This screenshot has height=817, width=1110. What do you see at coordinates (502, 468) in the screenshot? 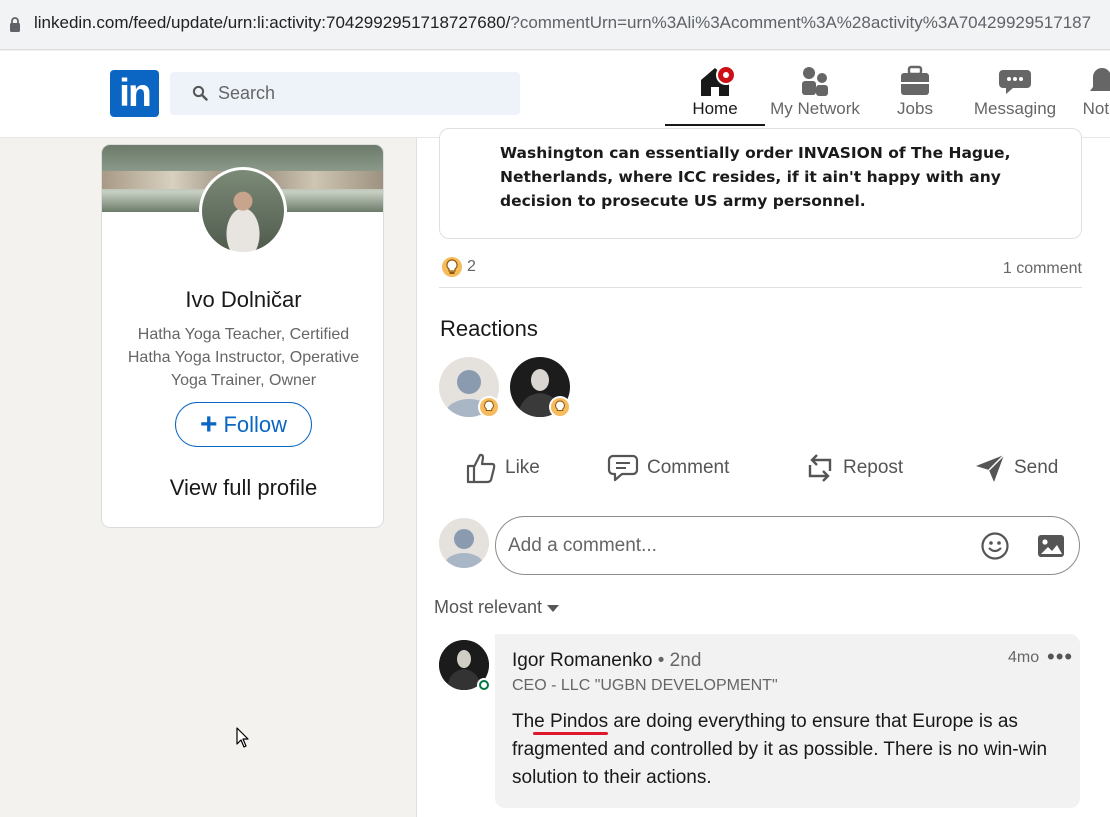
I see `like-button: Like` at bounding box center [502, 468].